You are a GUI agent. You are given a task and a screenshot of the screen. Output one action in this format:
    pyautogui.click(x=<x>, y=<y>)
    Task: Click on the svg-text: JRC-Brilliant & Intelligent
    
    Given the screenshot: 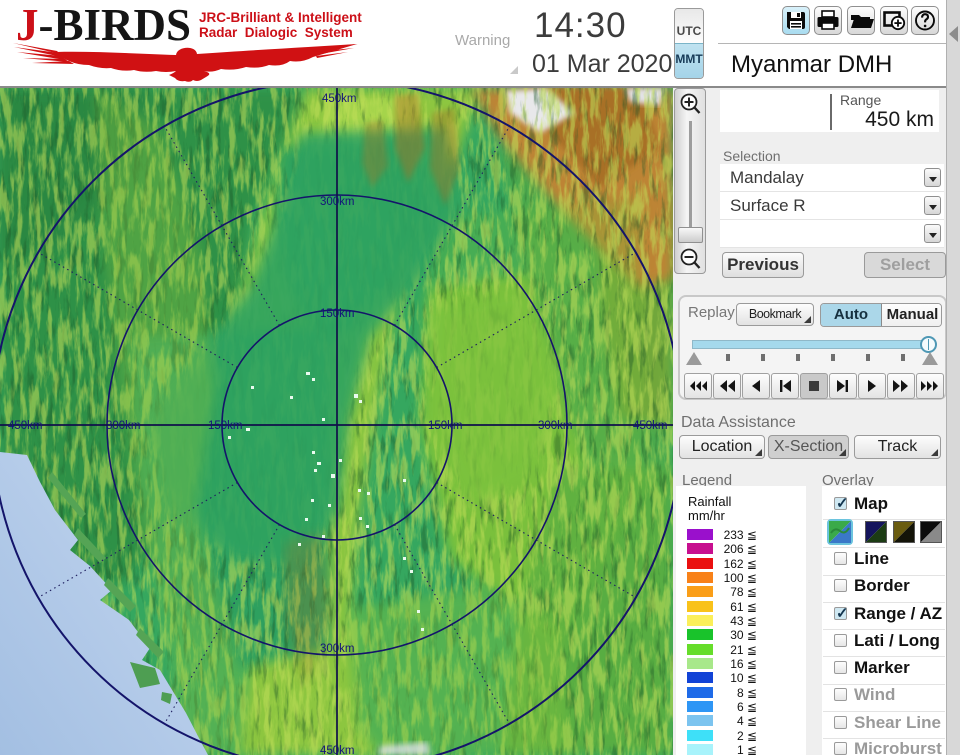 What is the action you would take?
    pyautogui.click(x=280, y=17)
    